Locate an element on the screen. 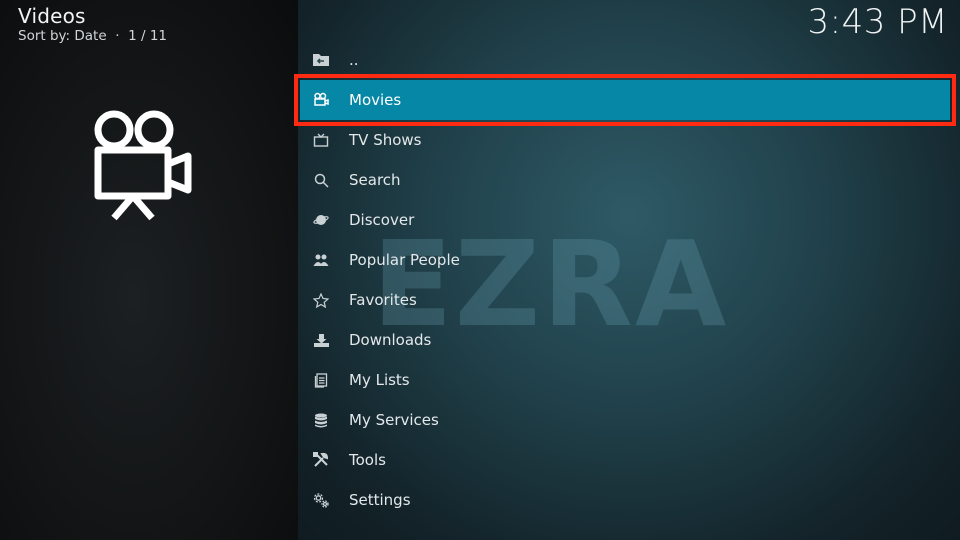  menu-item-label: Favorites is located at coordinates (383, 300).